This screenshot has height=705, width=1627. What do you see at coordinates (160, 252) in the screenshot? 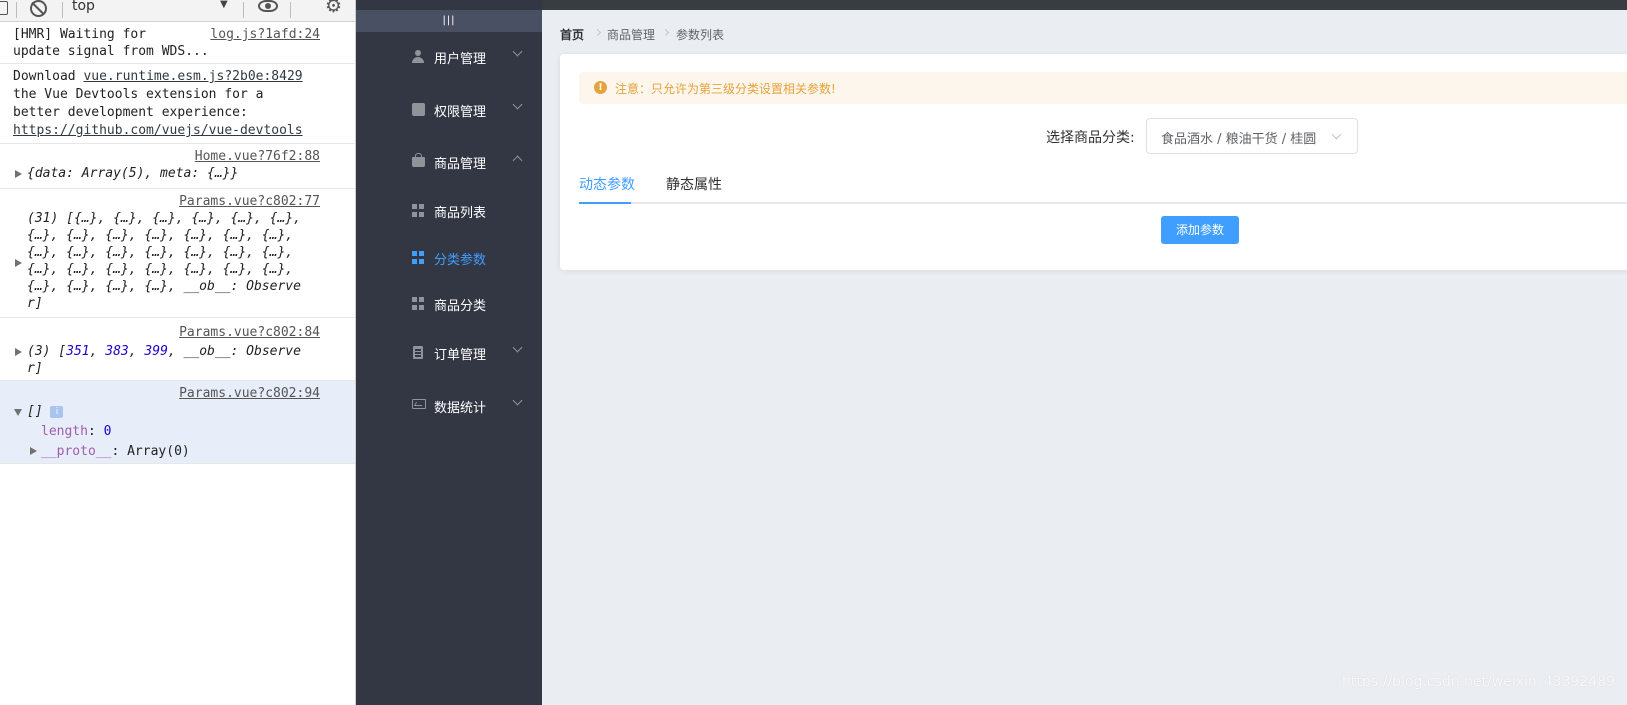
I see `array-preview-line: {…}, {…}, {…}, {…}, {…}, {…}, {…},` at bounding box center [160, 252].